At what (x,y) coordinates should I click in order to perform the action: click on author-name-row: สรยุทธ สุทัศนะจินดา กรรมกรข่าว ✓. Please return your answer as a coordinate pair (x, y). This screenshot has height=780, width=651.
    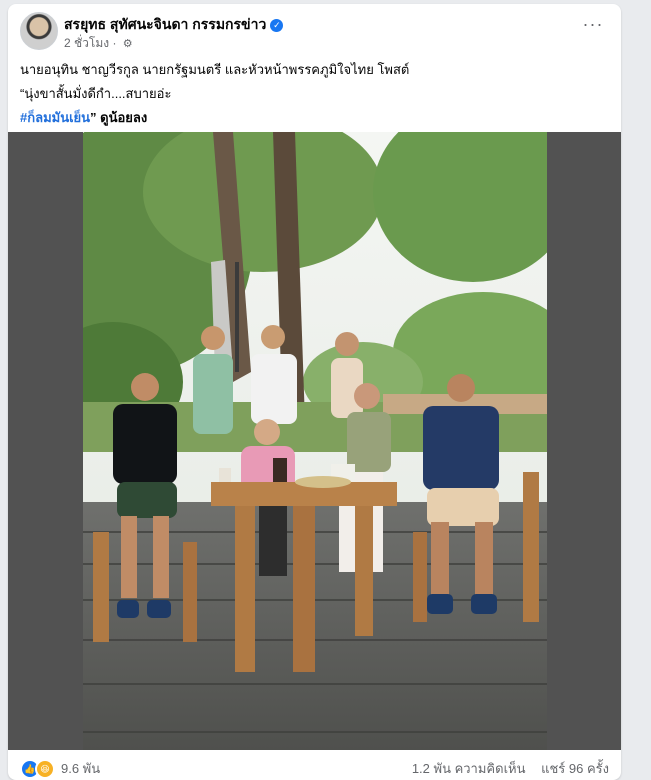
    Looking at the image, I should click on (174, 25).